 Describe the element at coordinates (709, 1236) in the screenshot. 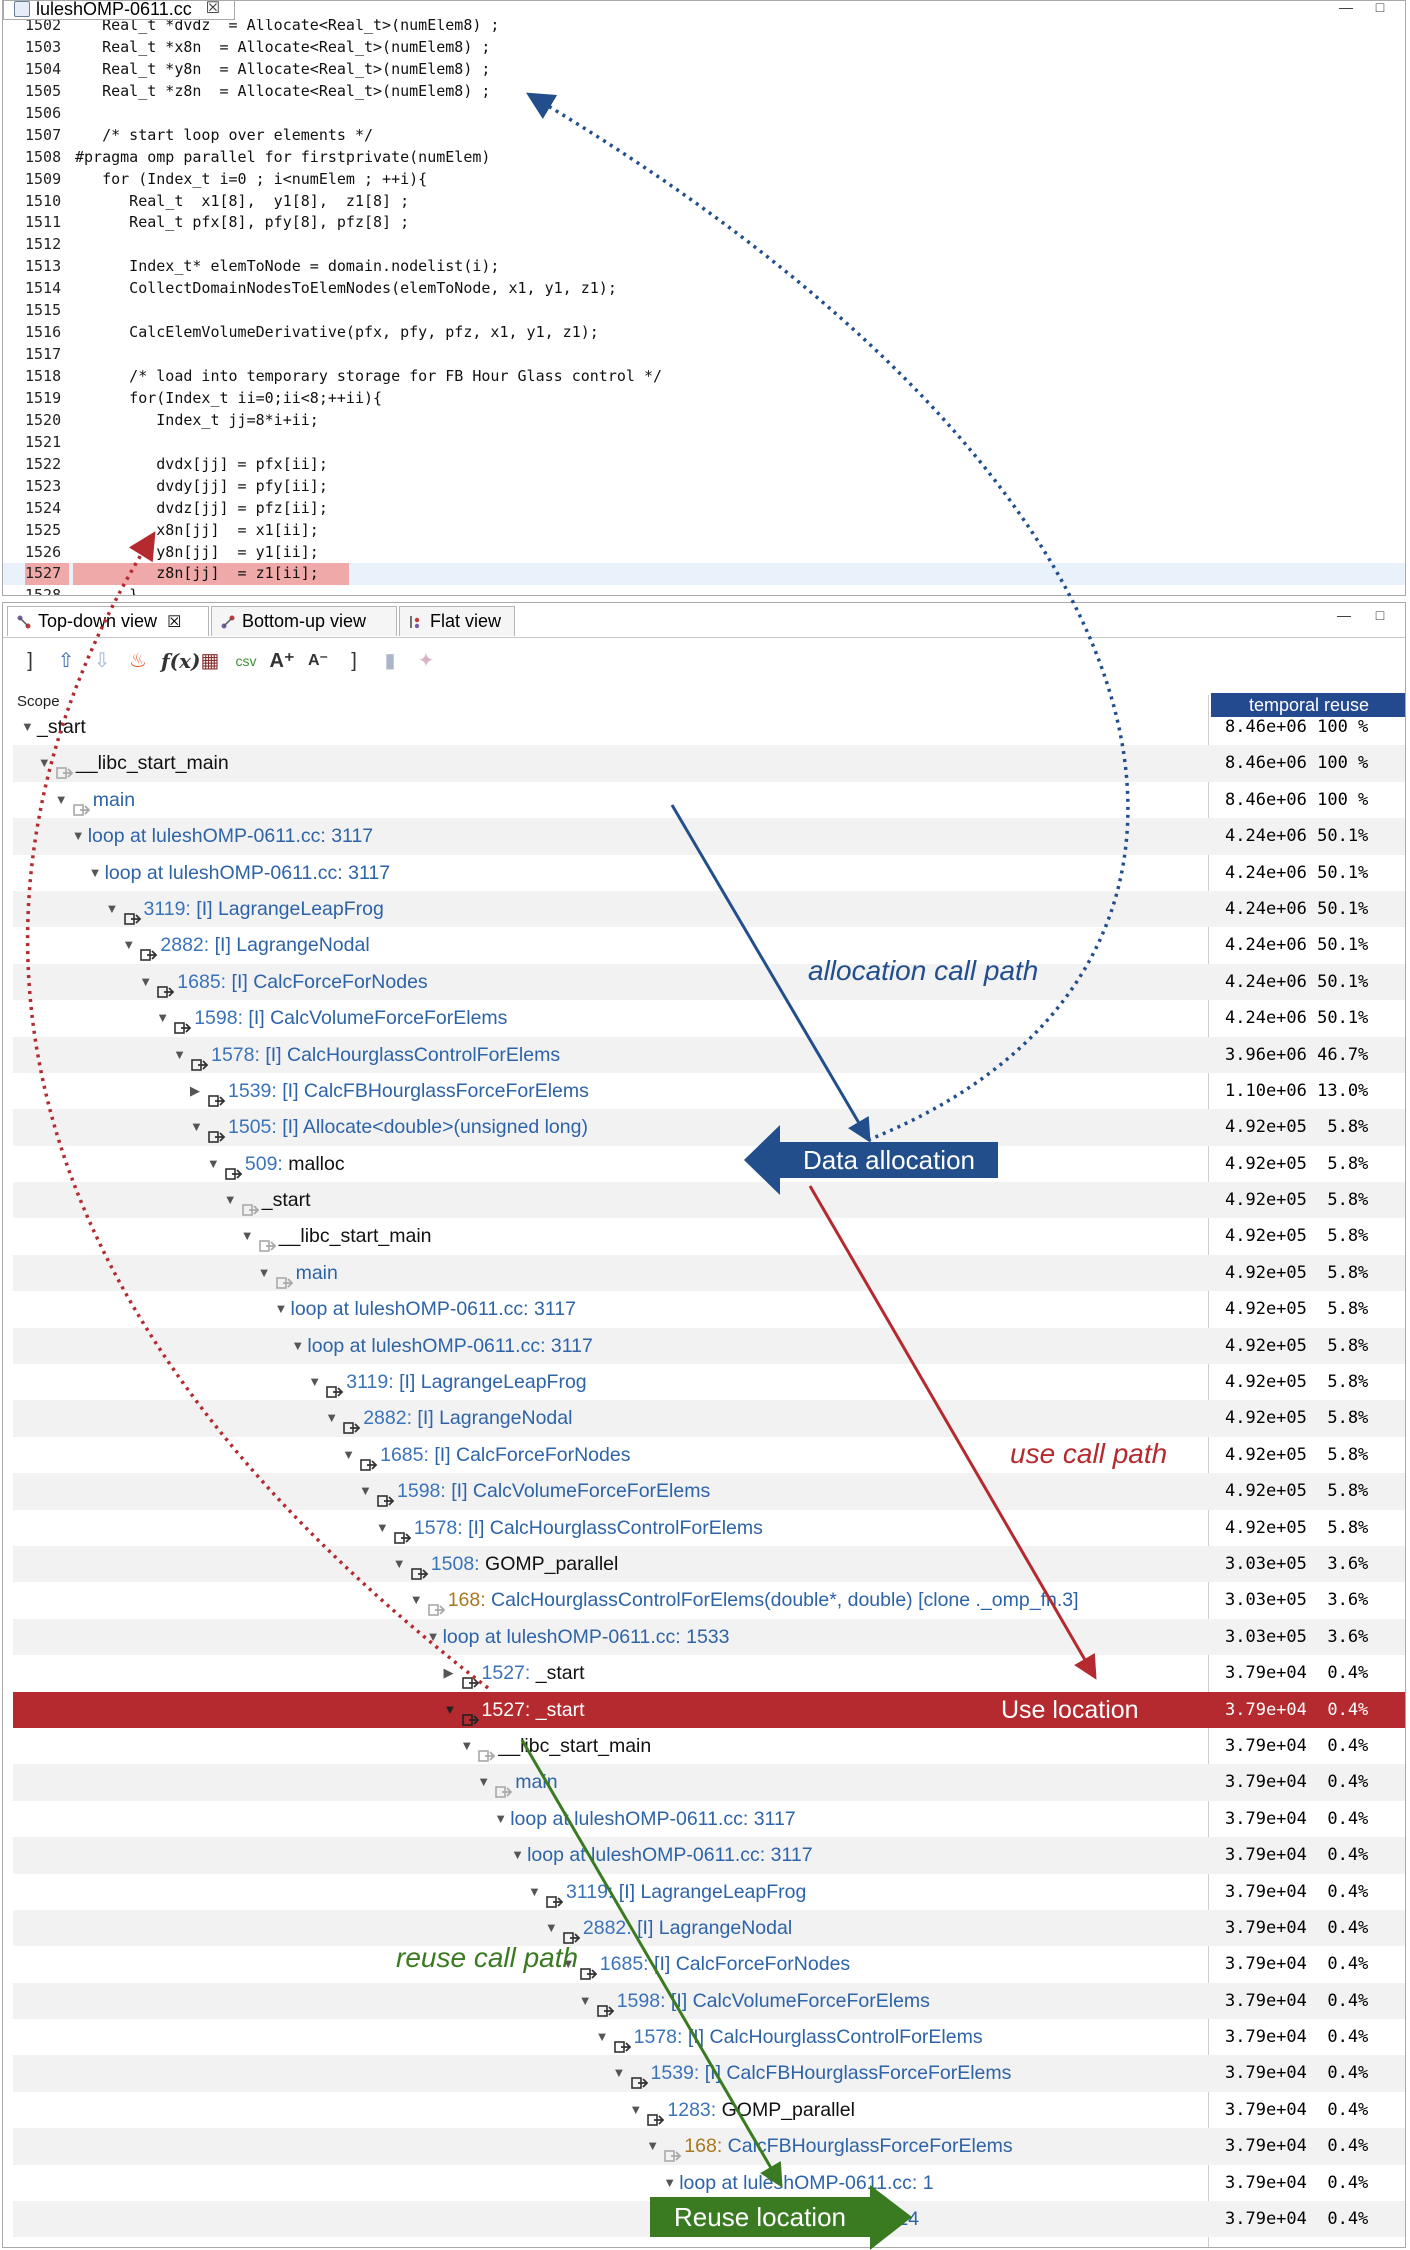

I see `tree-row: ▼ __libc_start_main 4.92e+05 5.8%` at that location.